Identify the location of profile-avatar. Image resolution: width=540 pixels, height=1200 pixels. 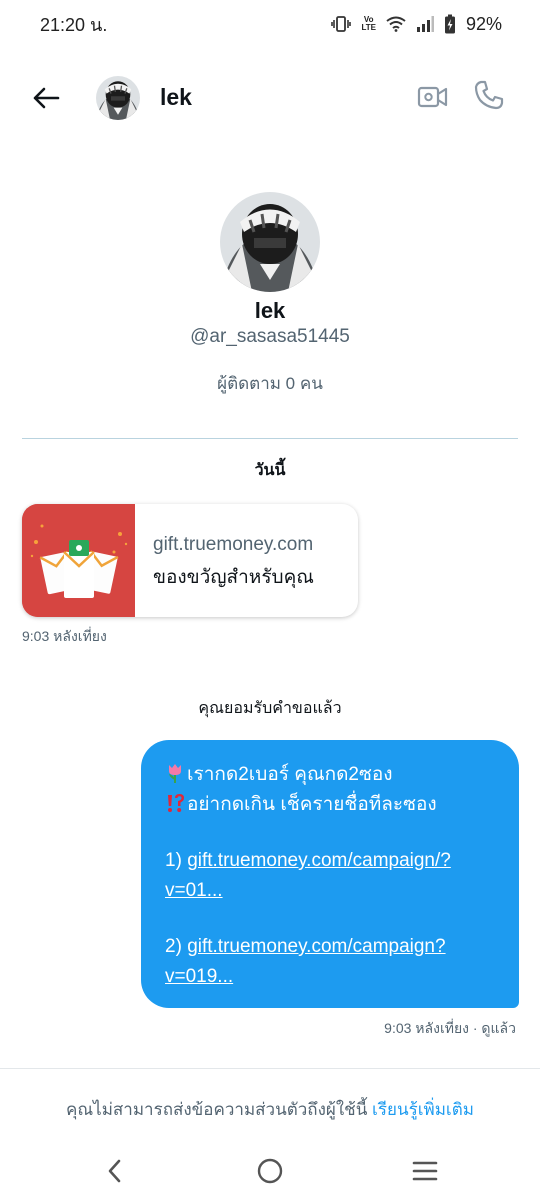
(270, 242).